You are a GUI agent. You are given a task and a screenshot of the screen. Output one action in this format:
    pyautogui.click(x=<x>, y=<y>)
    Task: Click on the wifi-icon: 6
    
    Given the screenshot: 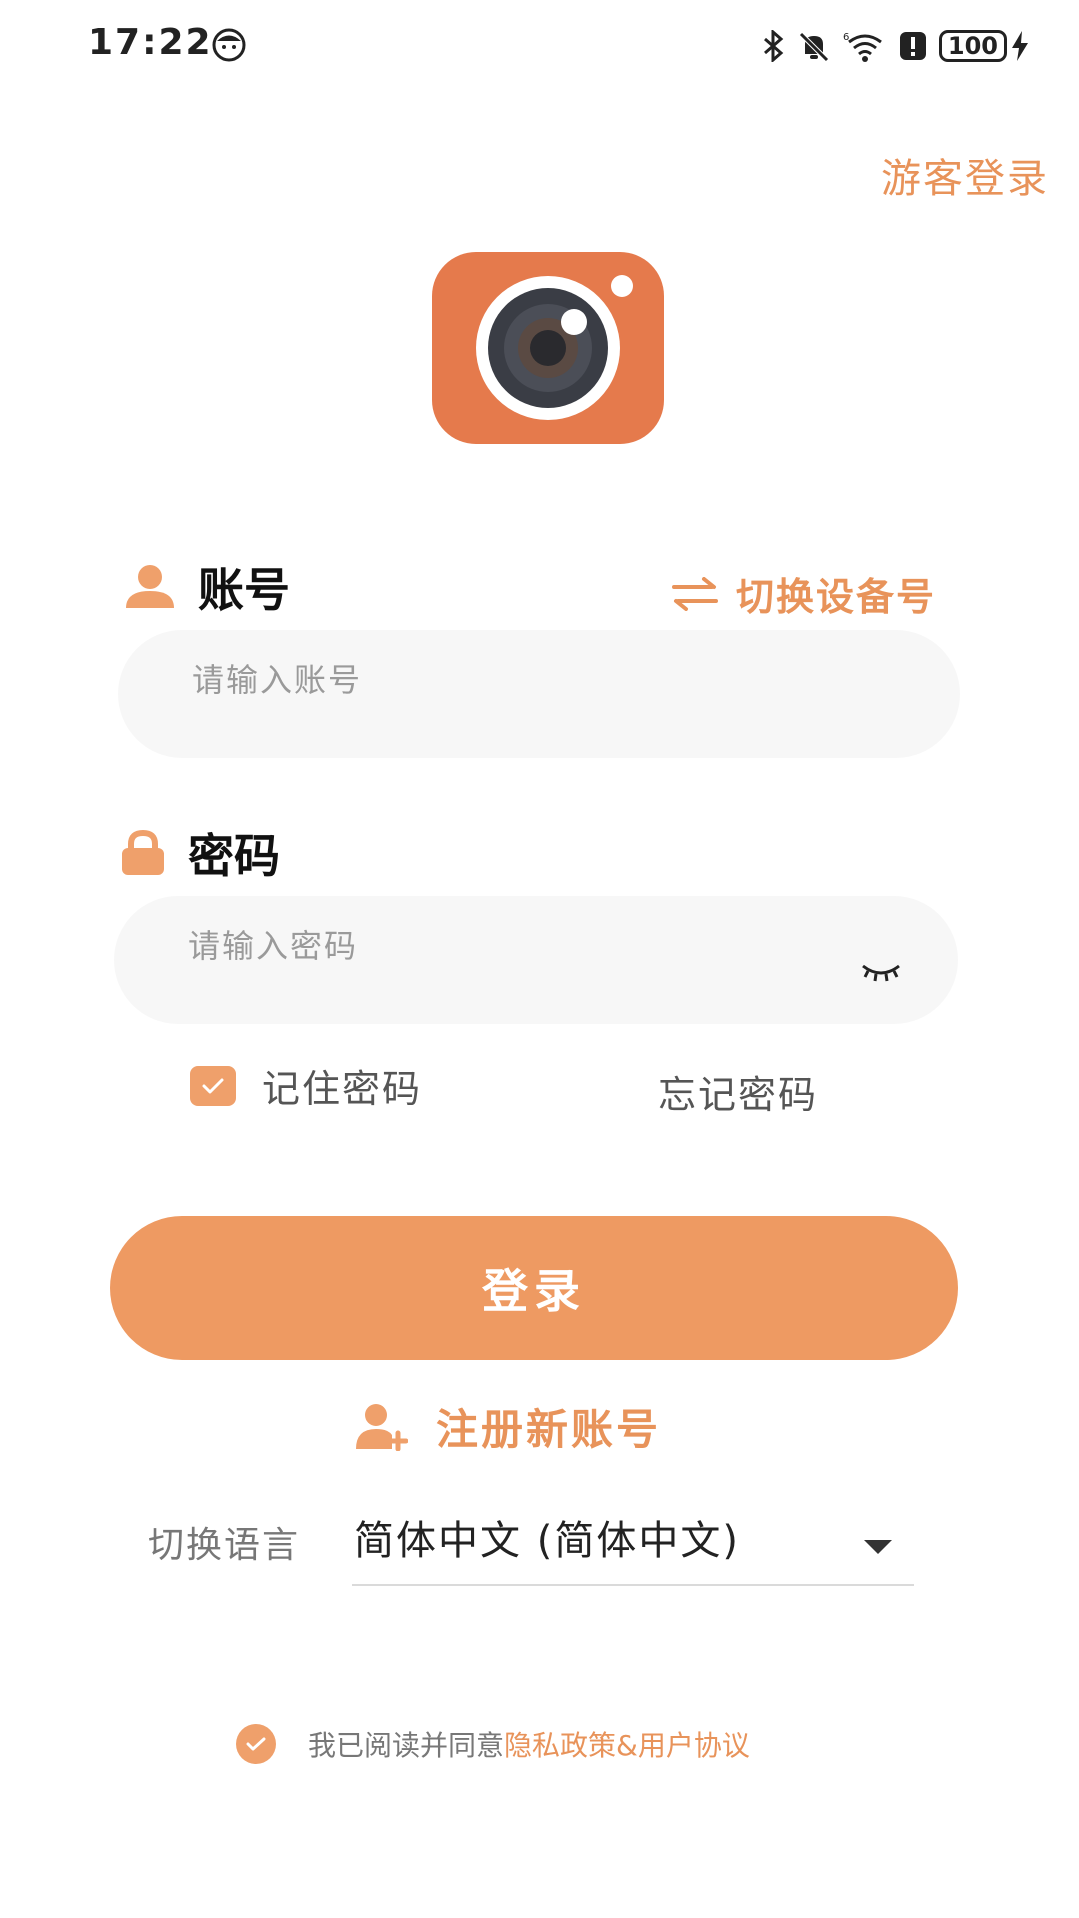 What is the action you would take?
    pyautogui.click(x=862, y=47)
    